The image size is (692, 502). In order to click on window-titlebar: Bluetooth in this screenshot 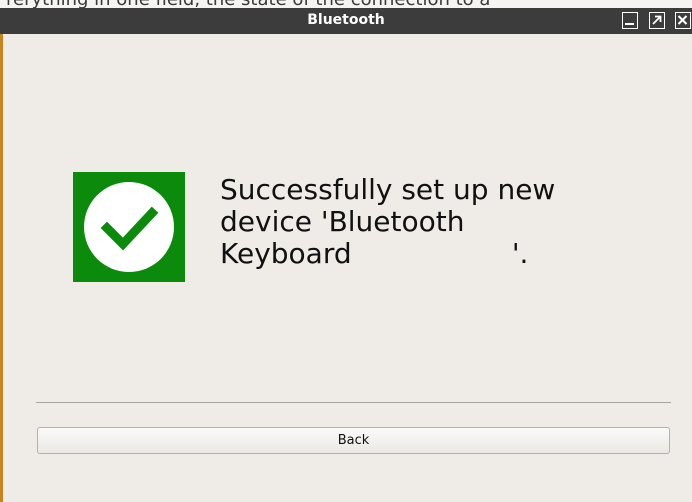, I will do `click(346, 21)`.